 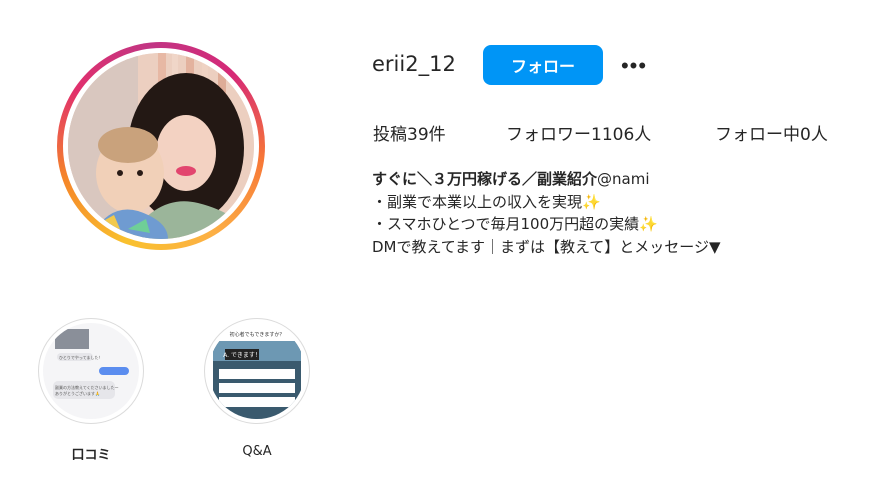 I want to click on username: erii2_12, so click(x=414, y=64).